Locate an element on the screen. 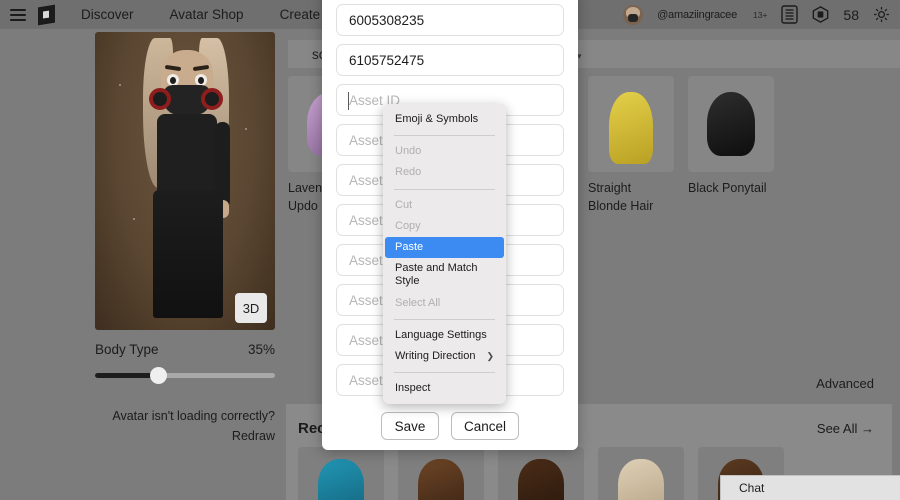  save-button: Save is located at coordinates (409, 426).